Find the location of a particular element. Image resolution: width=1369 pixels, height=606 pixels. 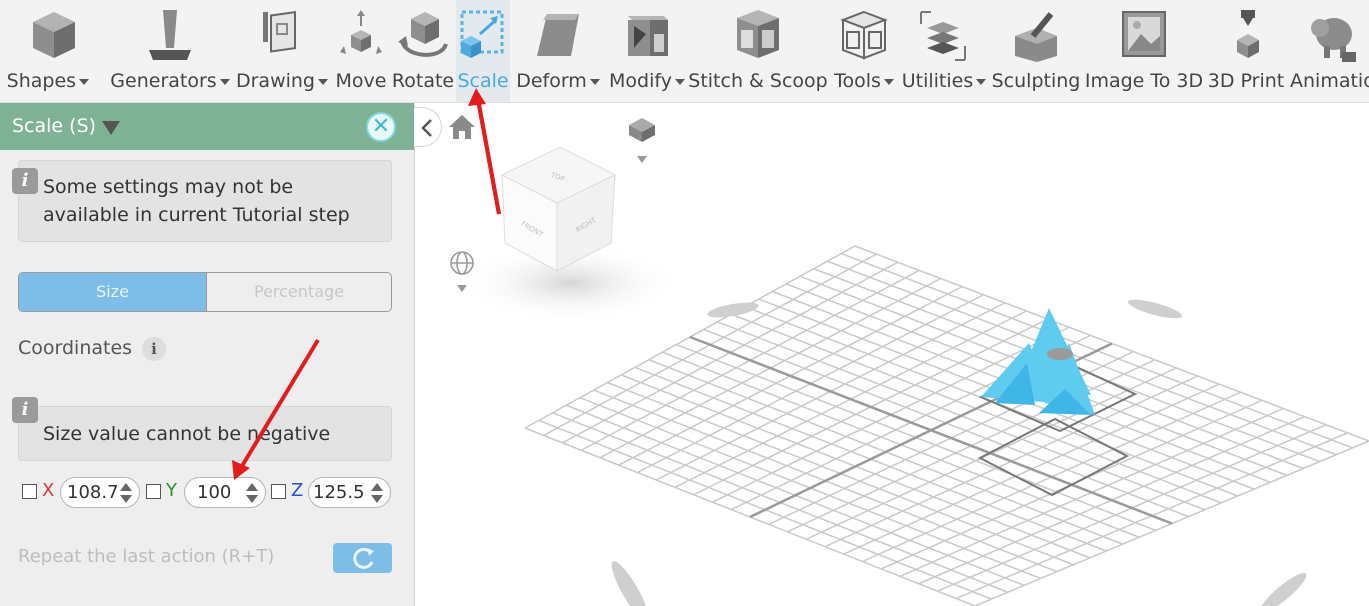

refresh-icon is located at coordinates (363, 558).